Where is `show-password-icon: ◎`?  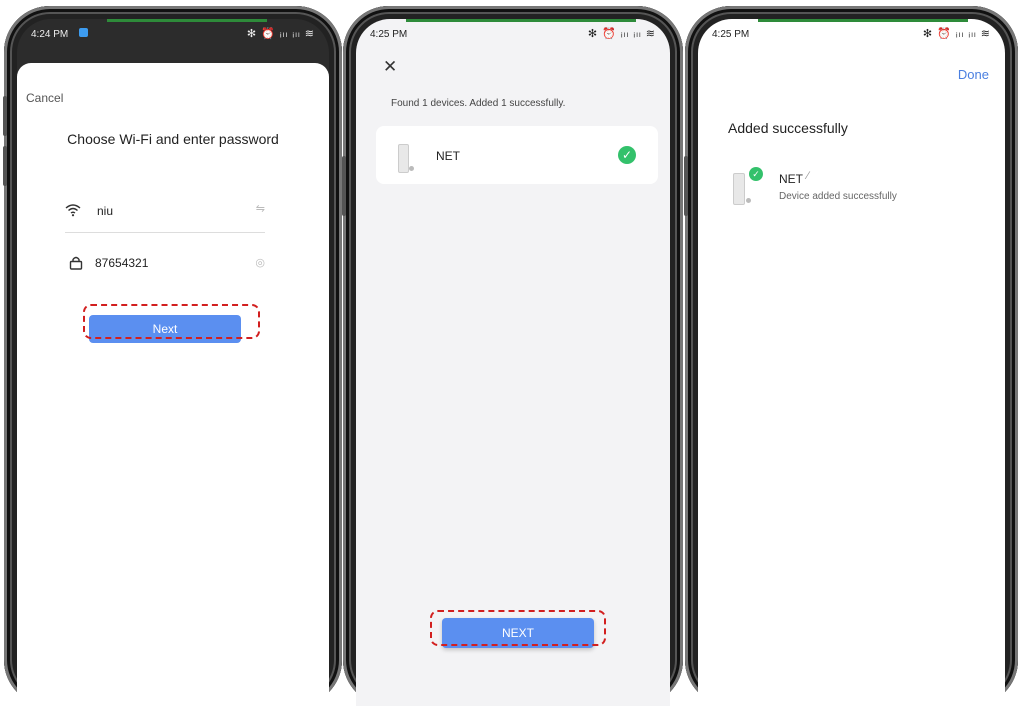
show-password-icon: ◎ is located at coordinates (260, 262).